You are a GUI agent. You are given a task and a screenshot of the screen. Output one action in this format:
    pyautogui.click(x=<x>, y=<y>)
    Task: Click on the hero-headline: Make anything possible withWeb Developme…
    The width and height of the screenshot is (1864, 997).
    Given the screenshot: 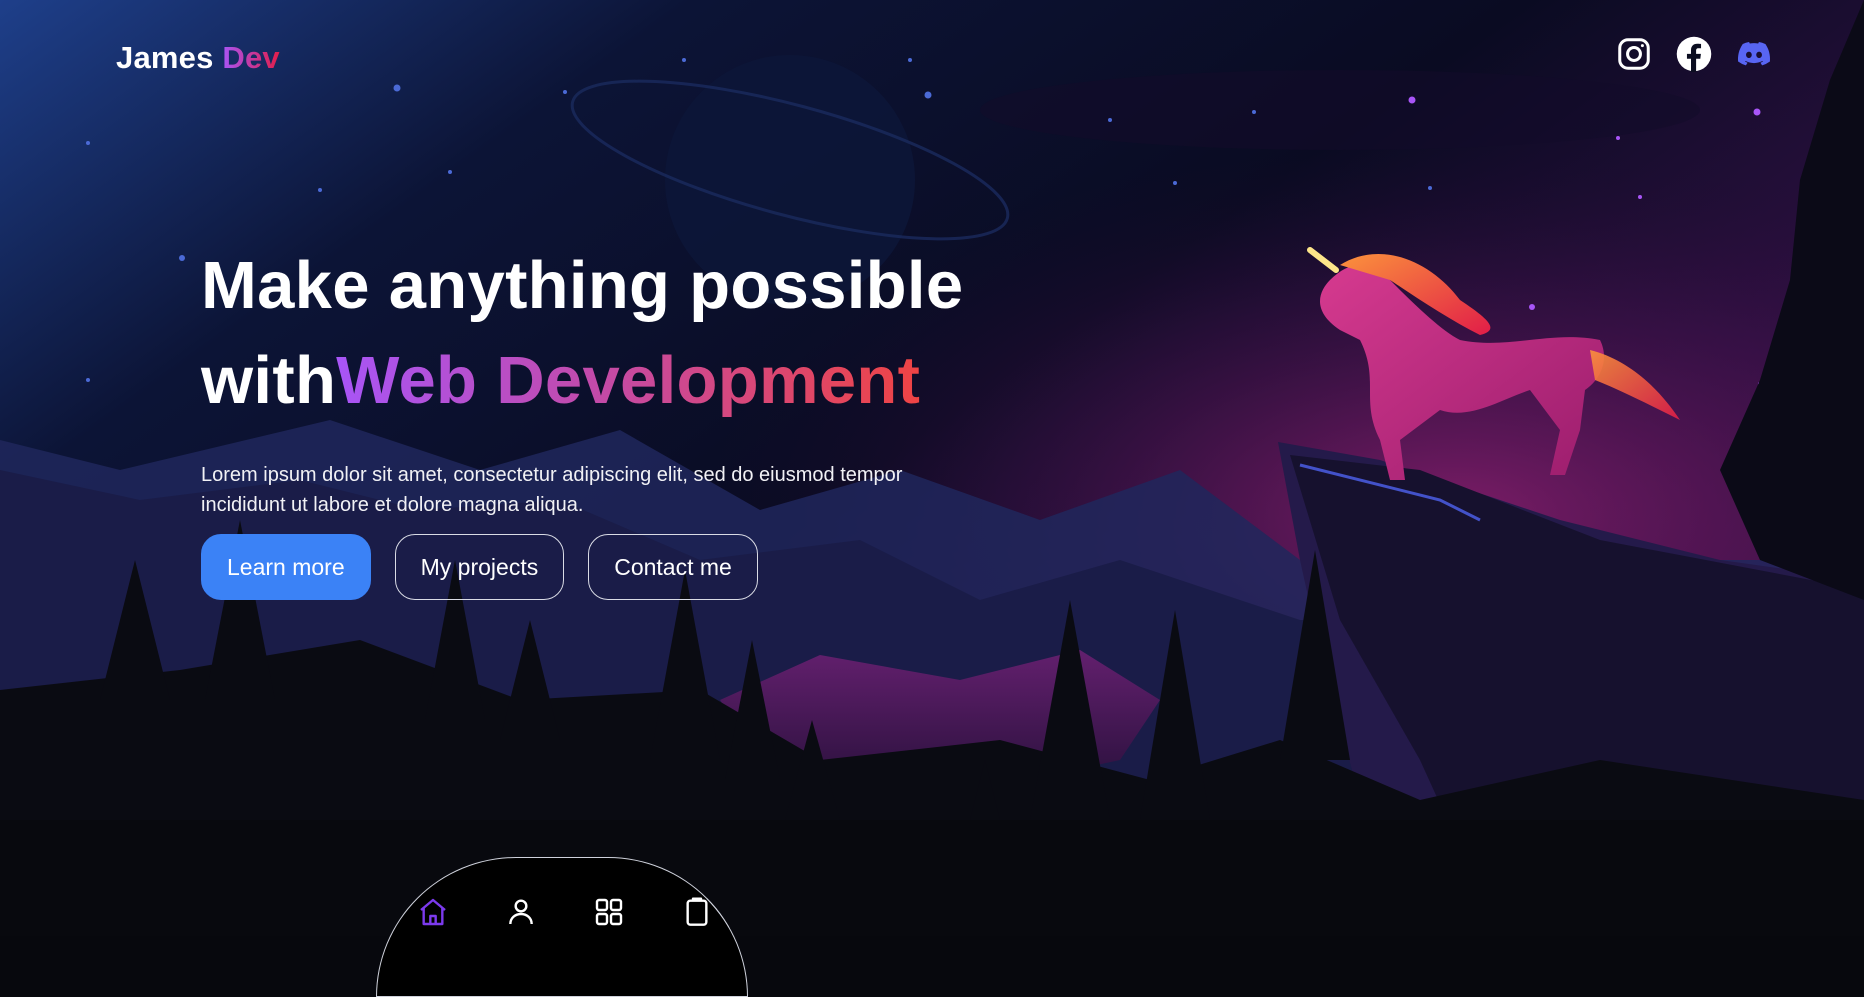 What is the action you would take?
    pyautogui.click(x=631, y=333)
    